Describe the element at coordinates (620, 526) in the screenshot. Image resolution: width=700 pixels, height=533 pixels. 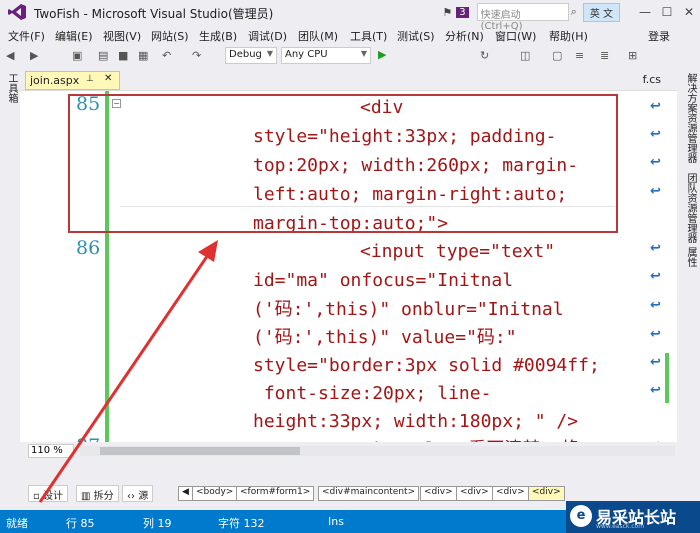
I see `watermark-url: www.easck.com` at that location.